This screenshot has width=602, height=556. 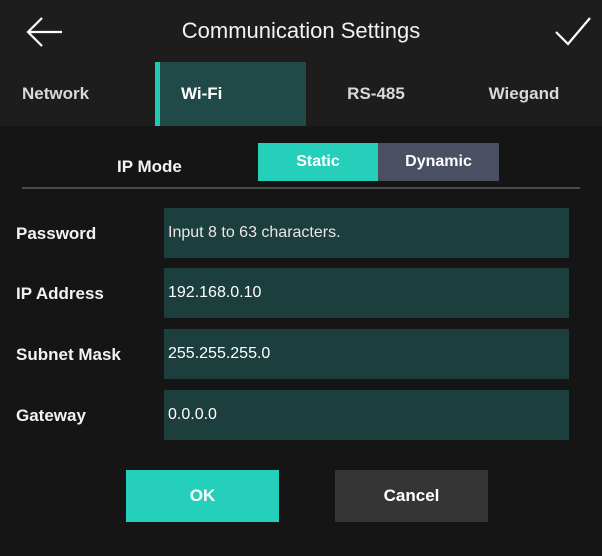 What do you see at coordinates (376, 94) in the screenshot?
I see `tab-rs485: RS-485` at bounding box center [376, 94].